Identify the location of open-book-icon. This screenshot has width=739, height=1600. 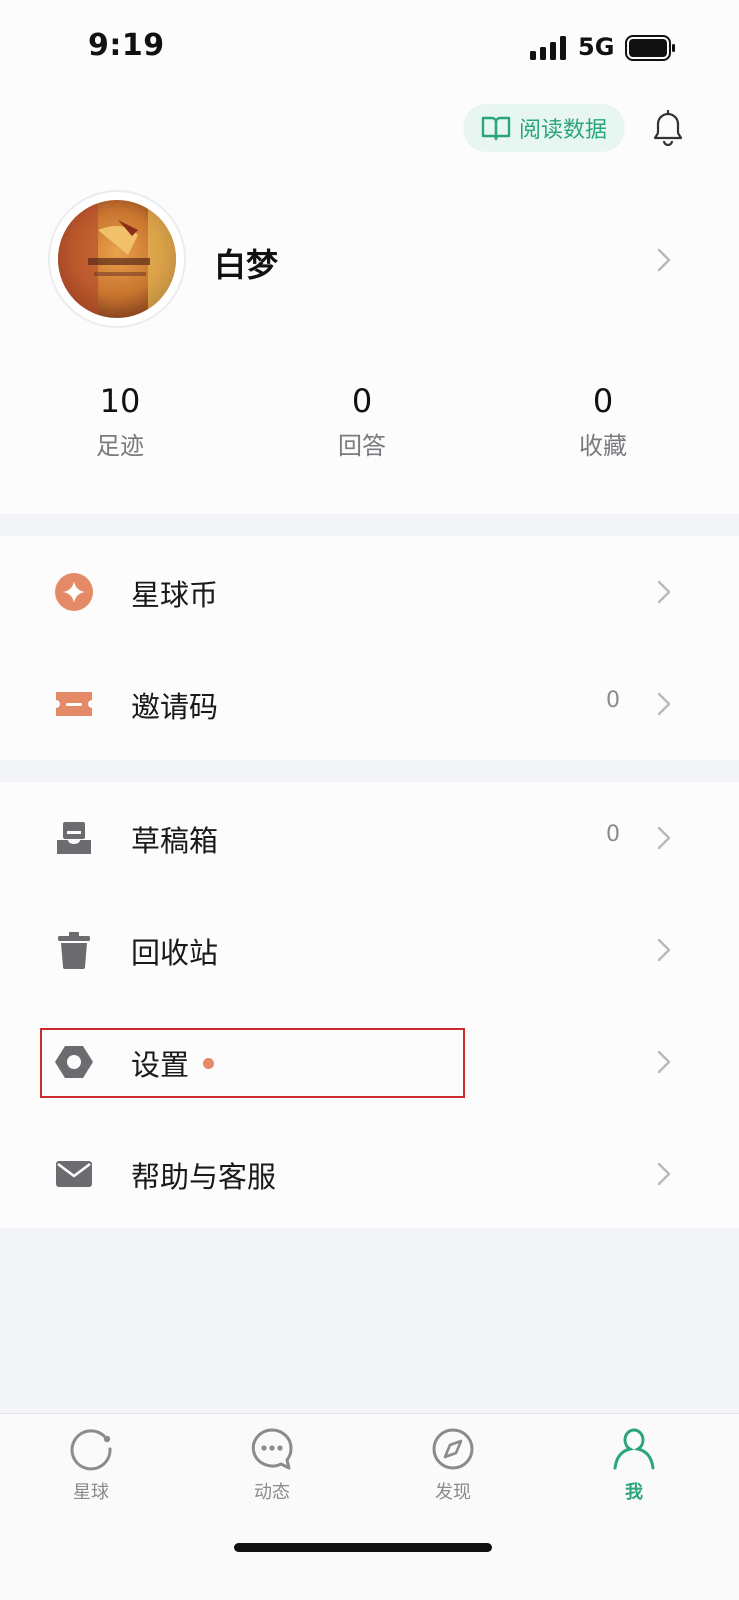
(496, 128).